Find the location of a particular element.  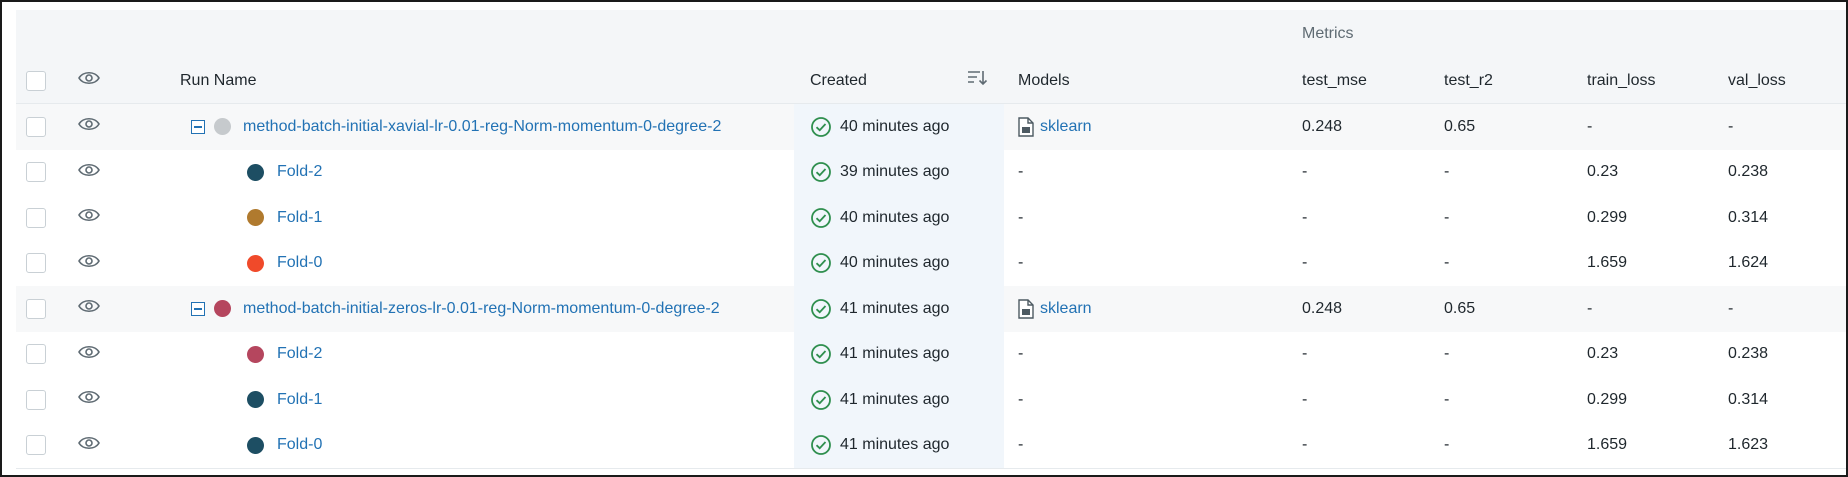

child-run-row: Fold-2 41 minutes ago - - - 0.23 0.238 is located at coordinates (931, 354).